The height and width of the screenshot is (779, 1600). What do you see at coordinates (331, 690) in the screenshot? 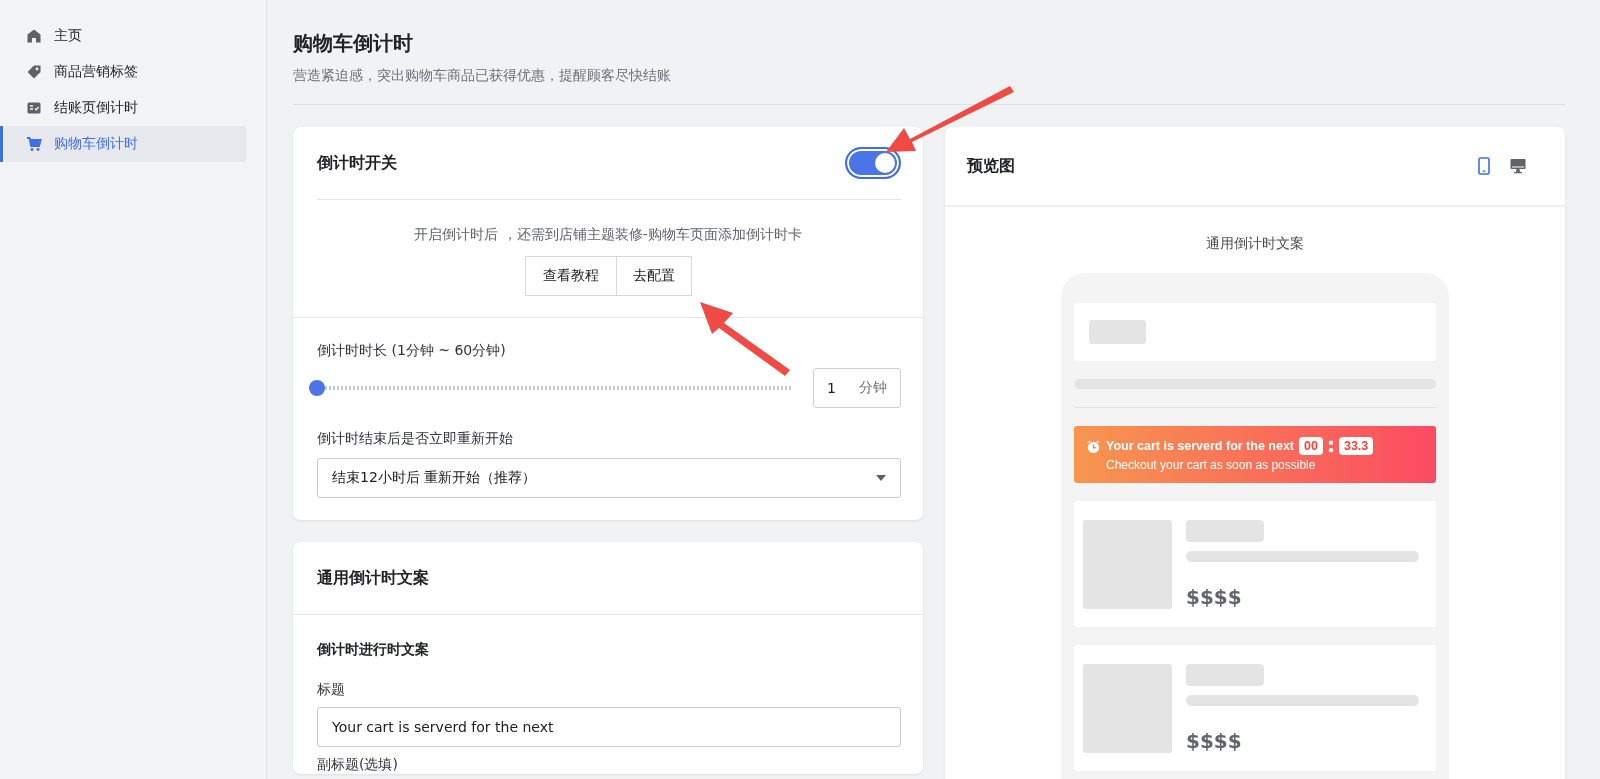
I see `field-label: 标题` at bounding box center [331, 690].